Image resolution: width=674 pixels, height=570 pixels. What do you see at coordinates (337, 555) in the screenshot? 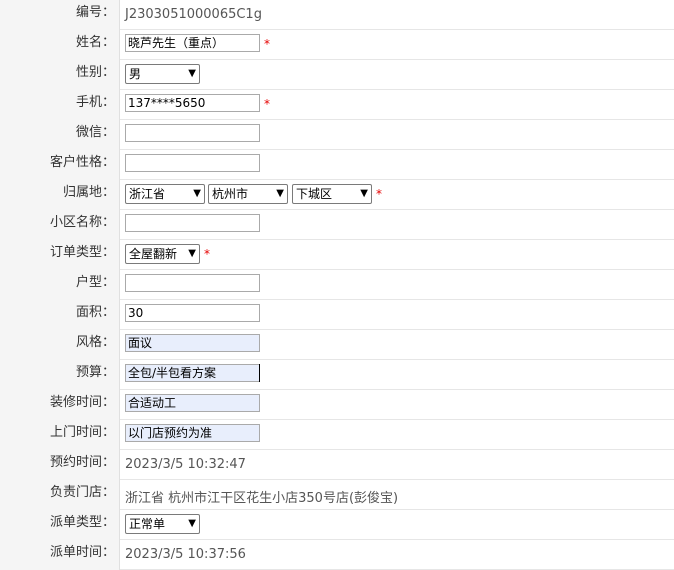
I see `row-dispatch-time: 派单时间： 2023/3/5 10:37:56` at bounding box center [337, 555].